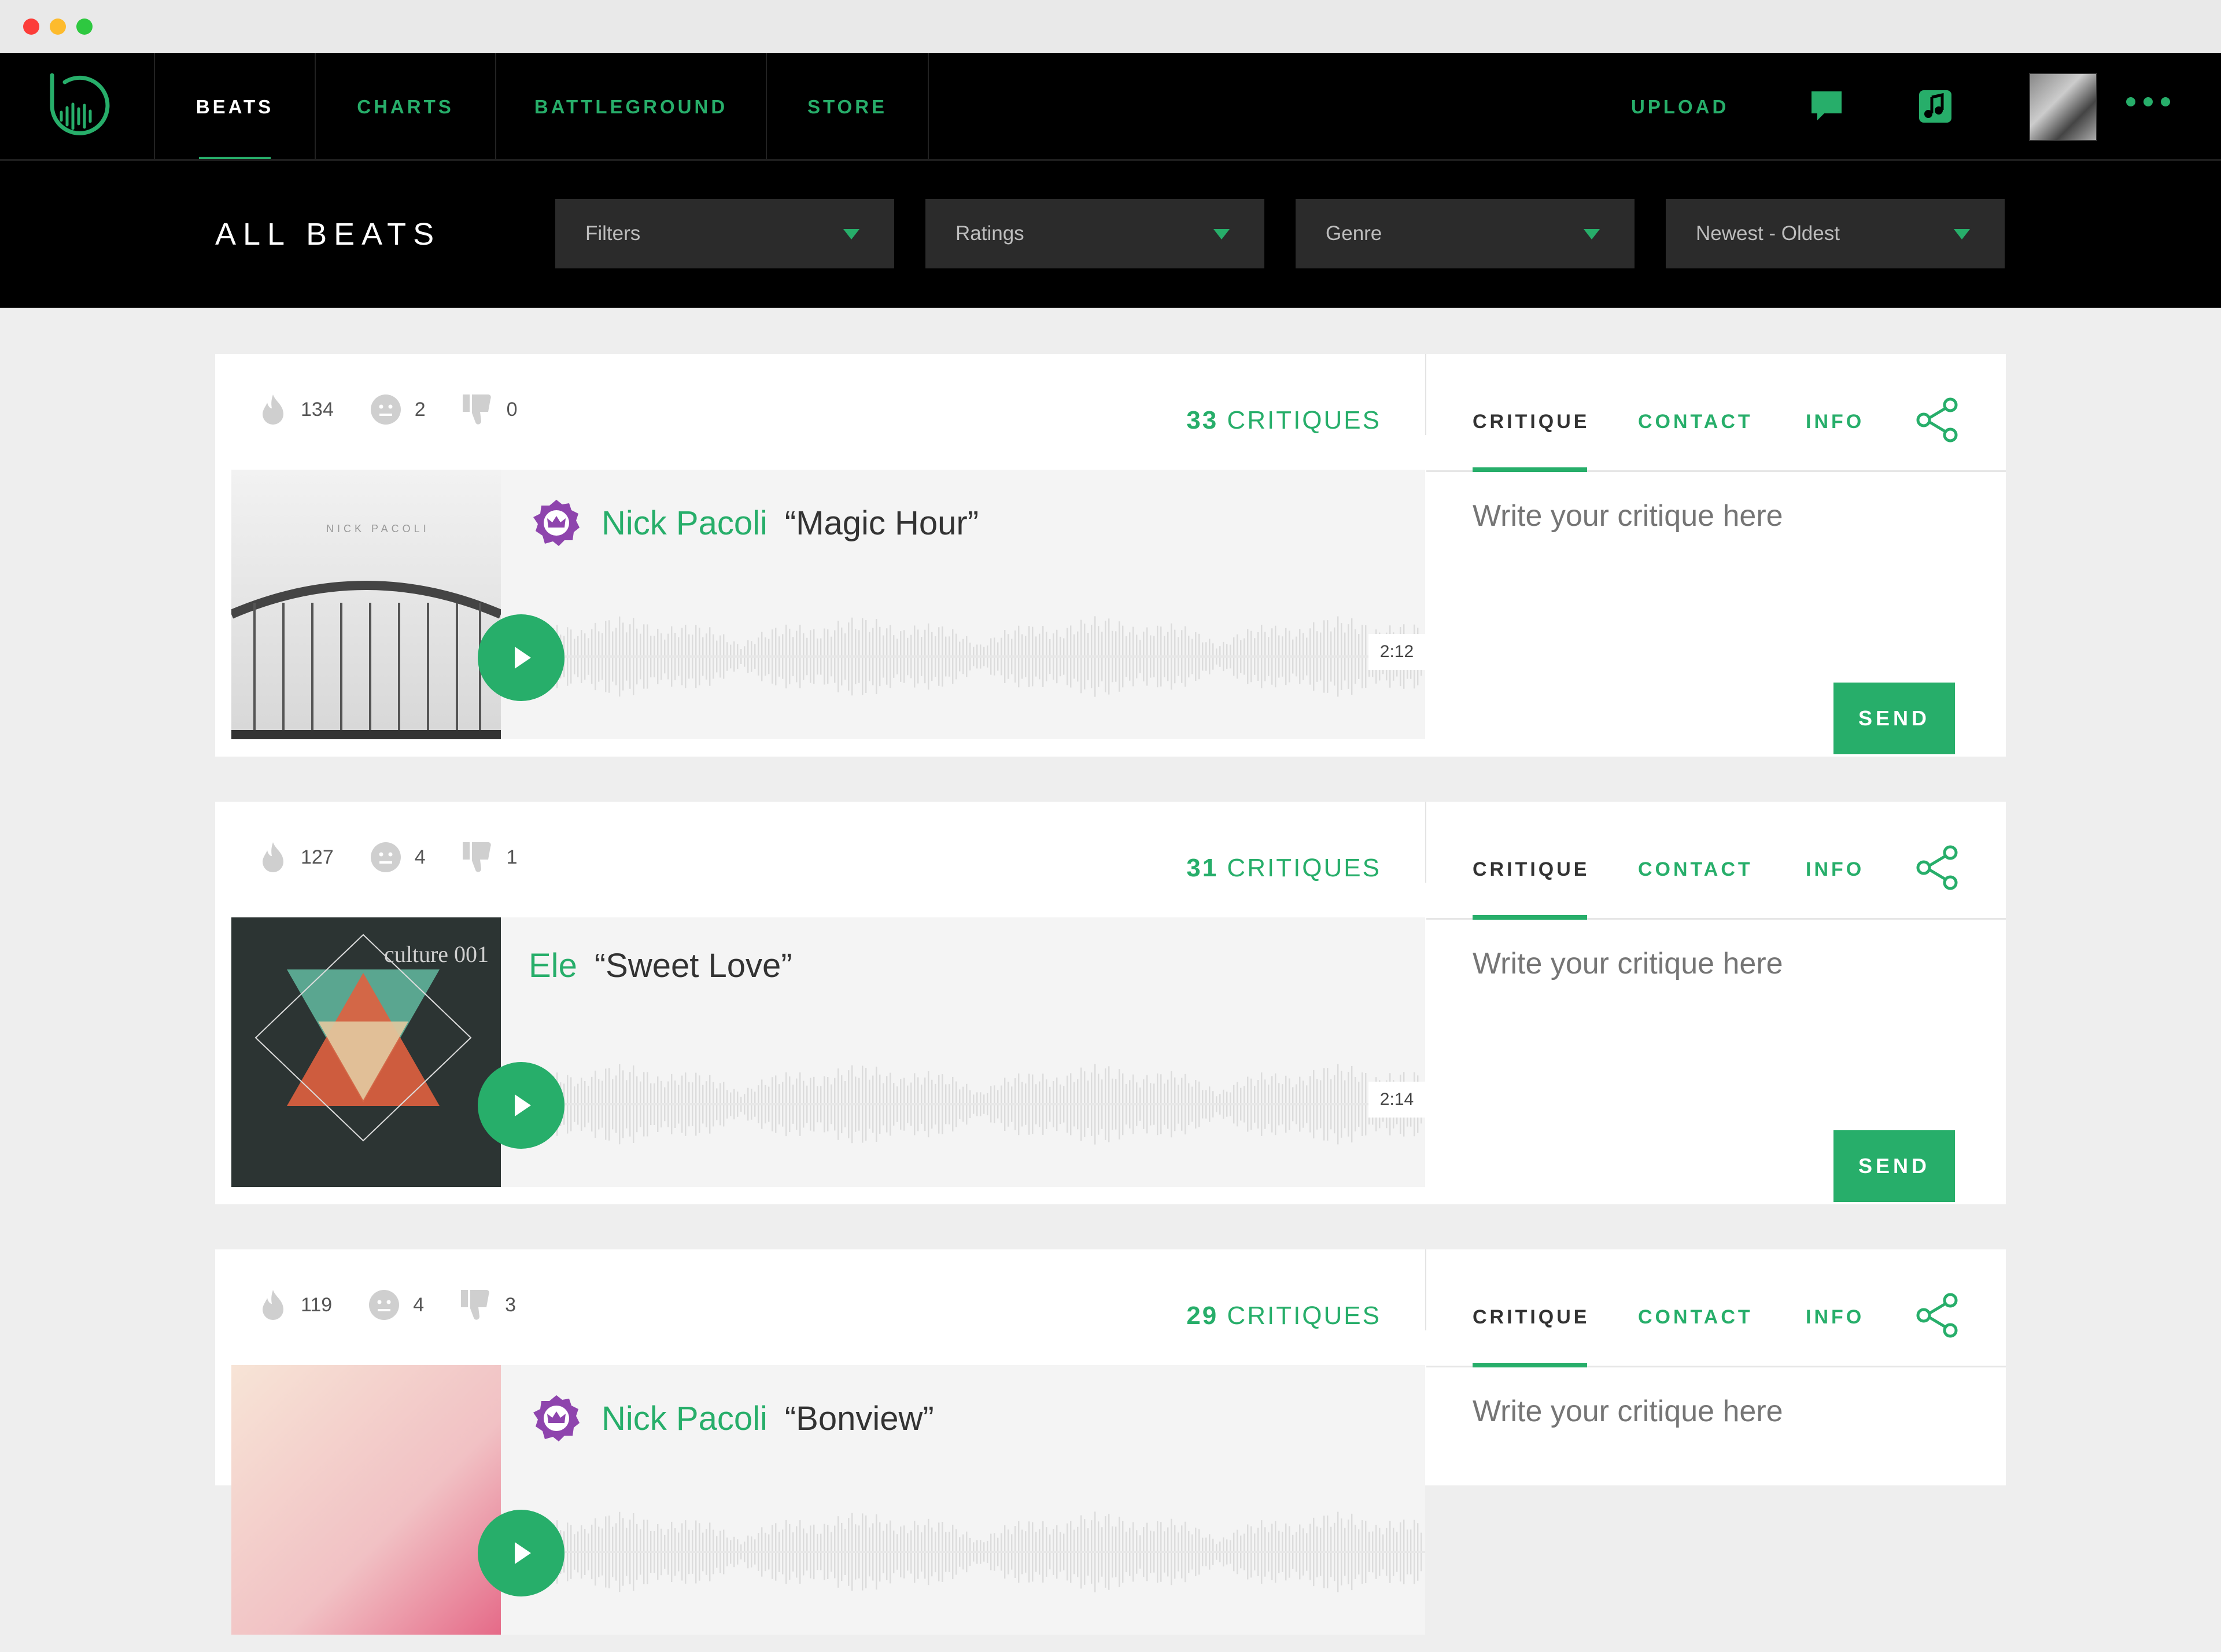 The height and width of the screenshot is (1652, 2221). Describe the element at coordinates (613, 234) in the screenshot. I see `dropdown-label: Filters` at that location.